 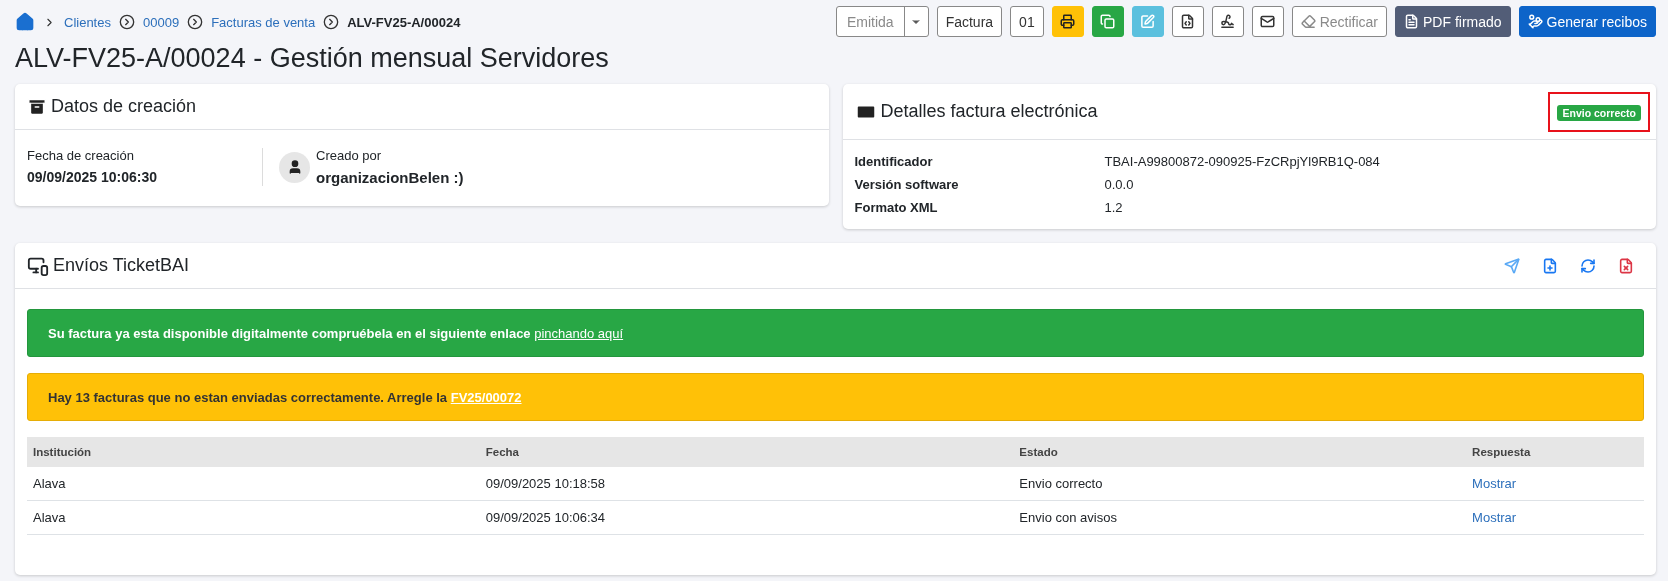 What do you see at coordinates (896, 207) in the screenshot?
I see `field-label: Formato XML` at bounding box center [896, 207].